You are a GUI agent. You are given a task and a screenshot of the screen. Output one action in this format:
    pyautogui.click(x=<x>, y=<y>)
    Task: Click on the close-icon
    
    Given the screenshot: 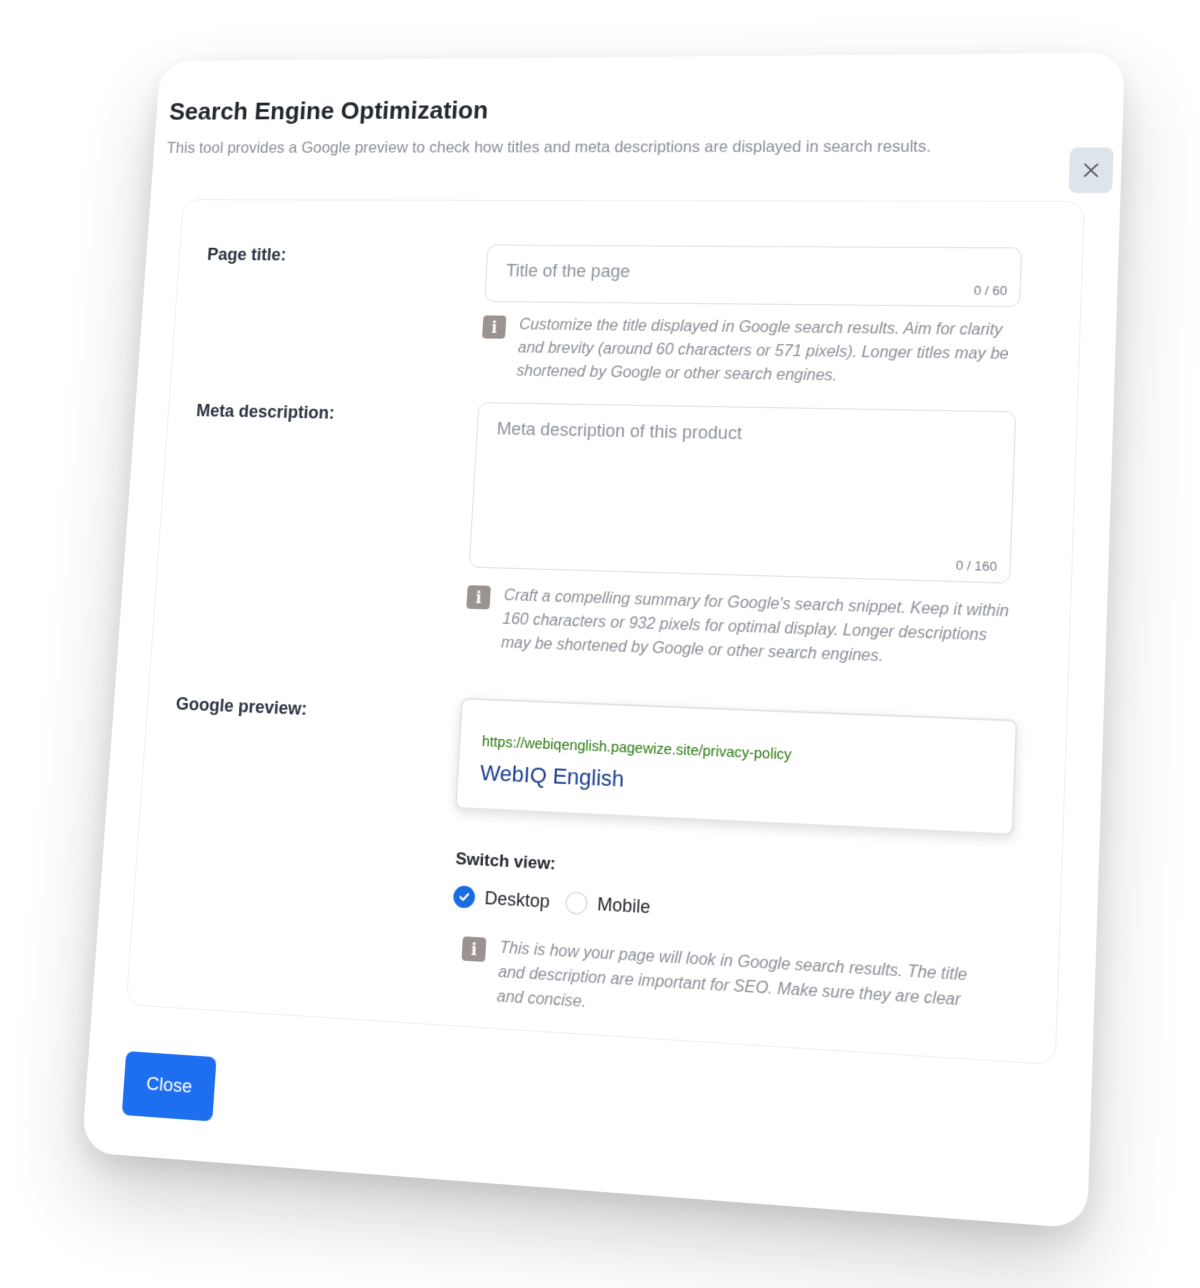 What is the action you would take?
    pyautogui.click(x=1091, y=170)
    